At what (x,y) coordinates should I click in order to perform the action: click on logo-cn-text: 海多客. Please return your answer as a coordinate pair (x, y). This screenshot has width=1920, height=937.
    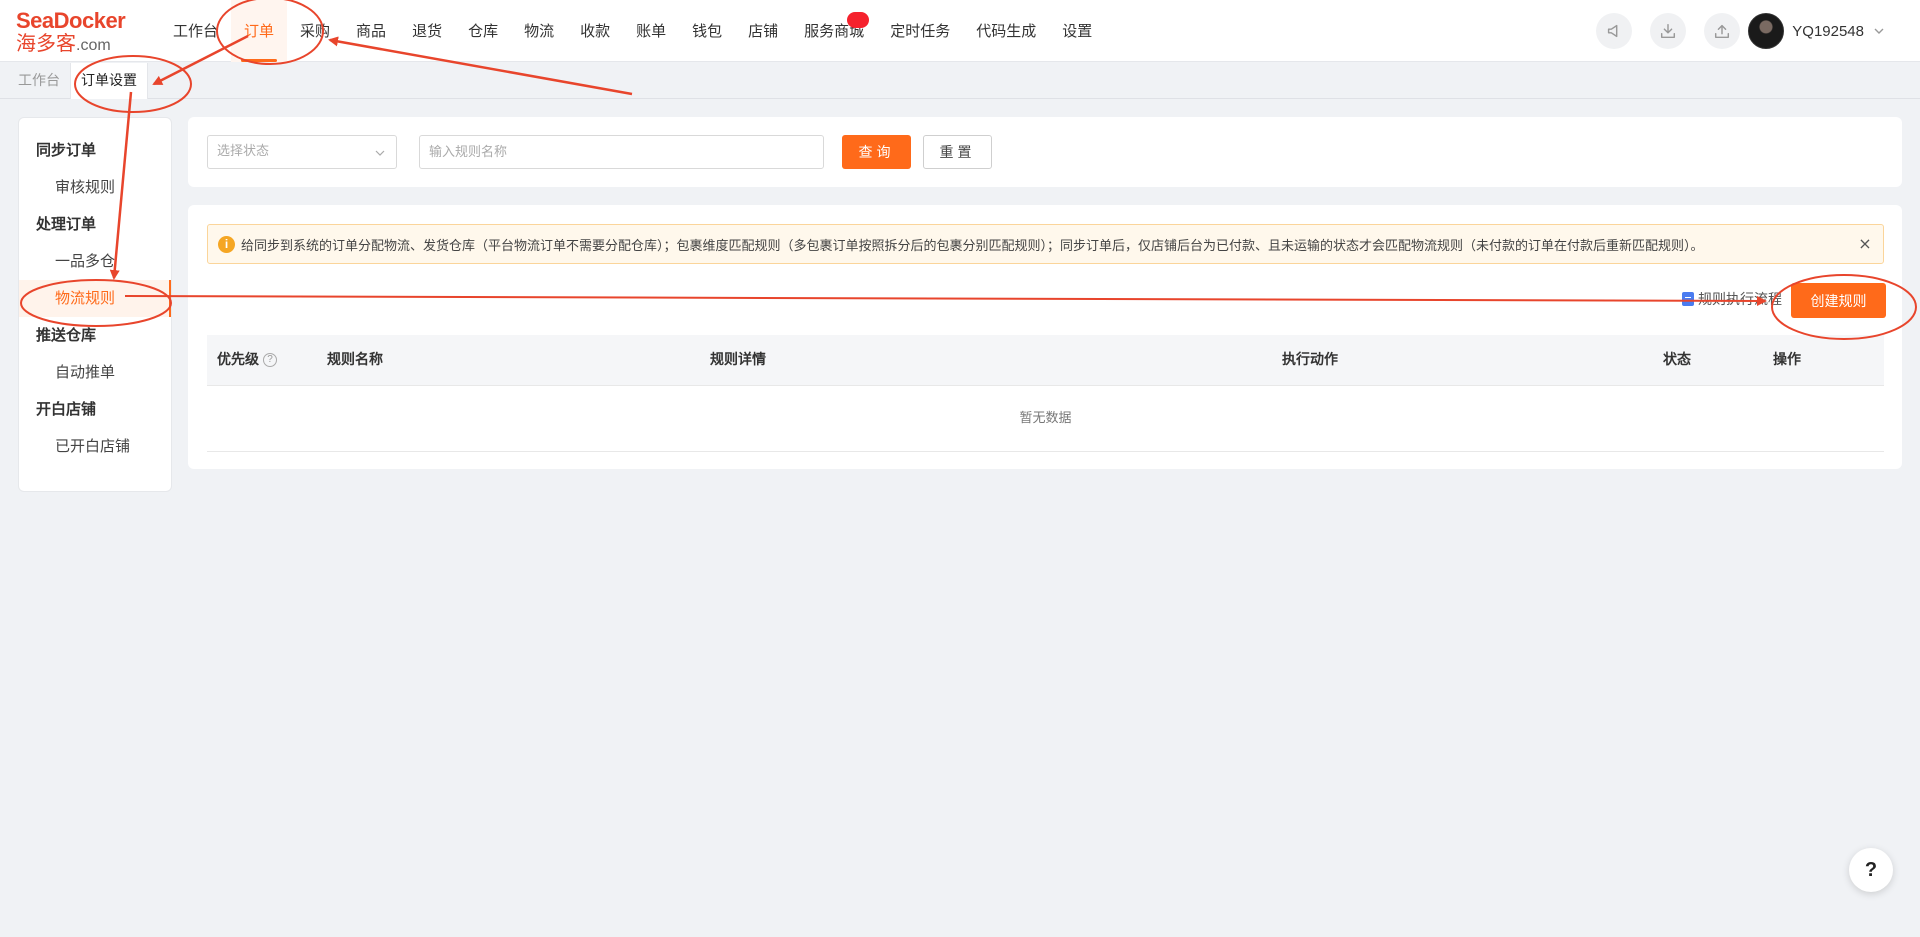
    Looking at the image, I should click on (46, 43).